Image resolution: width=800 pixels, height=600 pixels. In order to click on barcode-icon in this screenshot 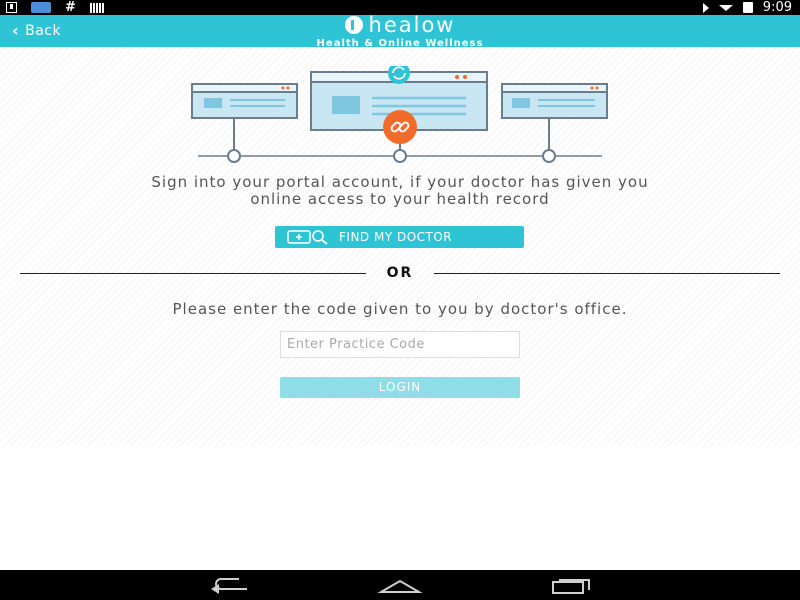, I will do `click(96, 7)`.